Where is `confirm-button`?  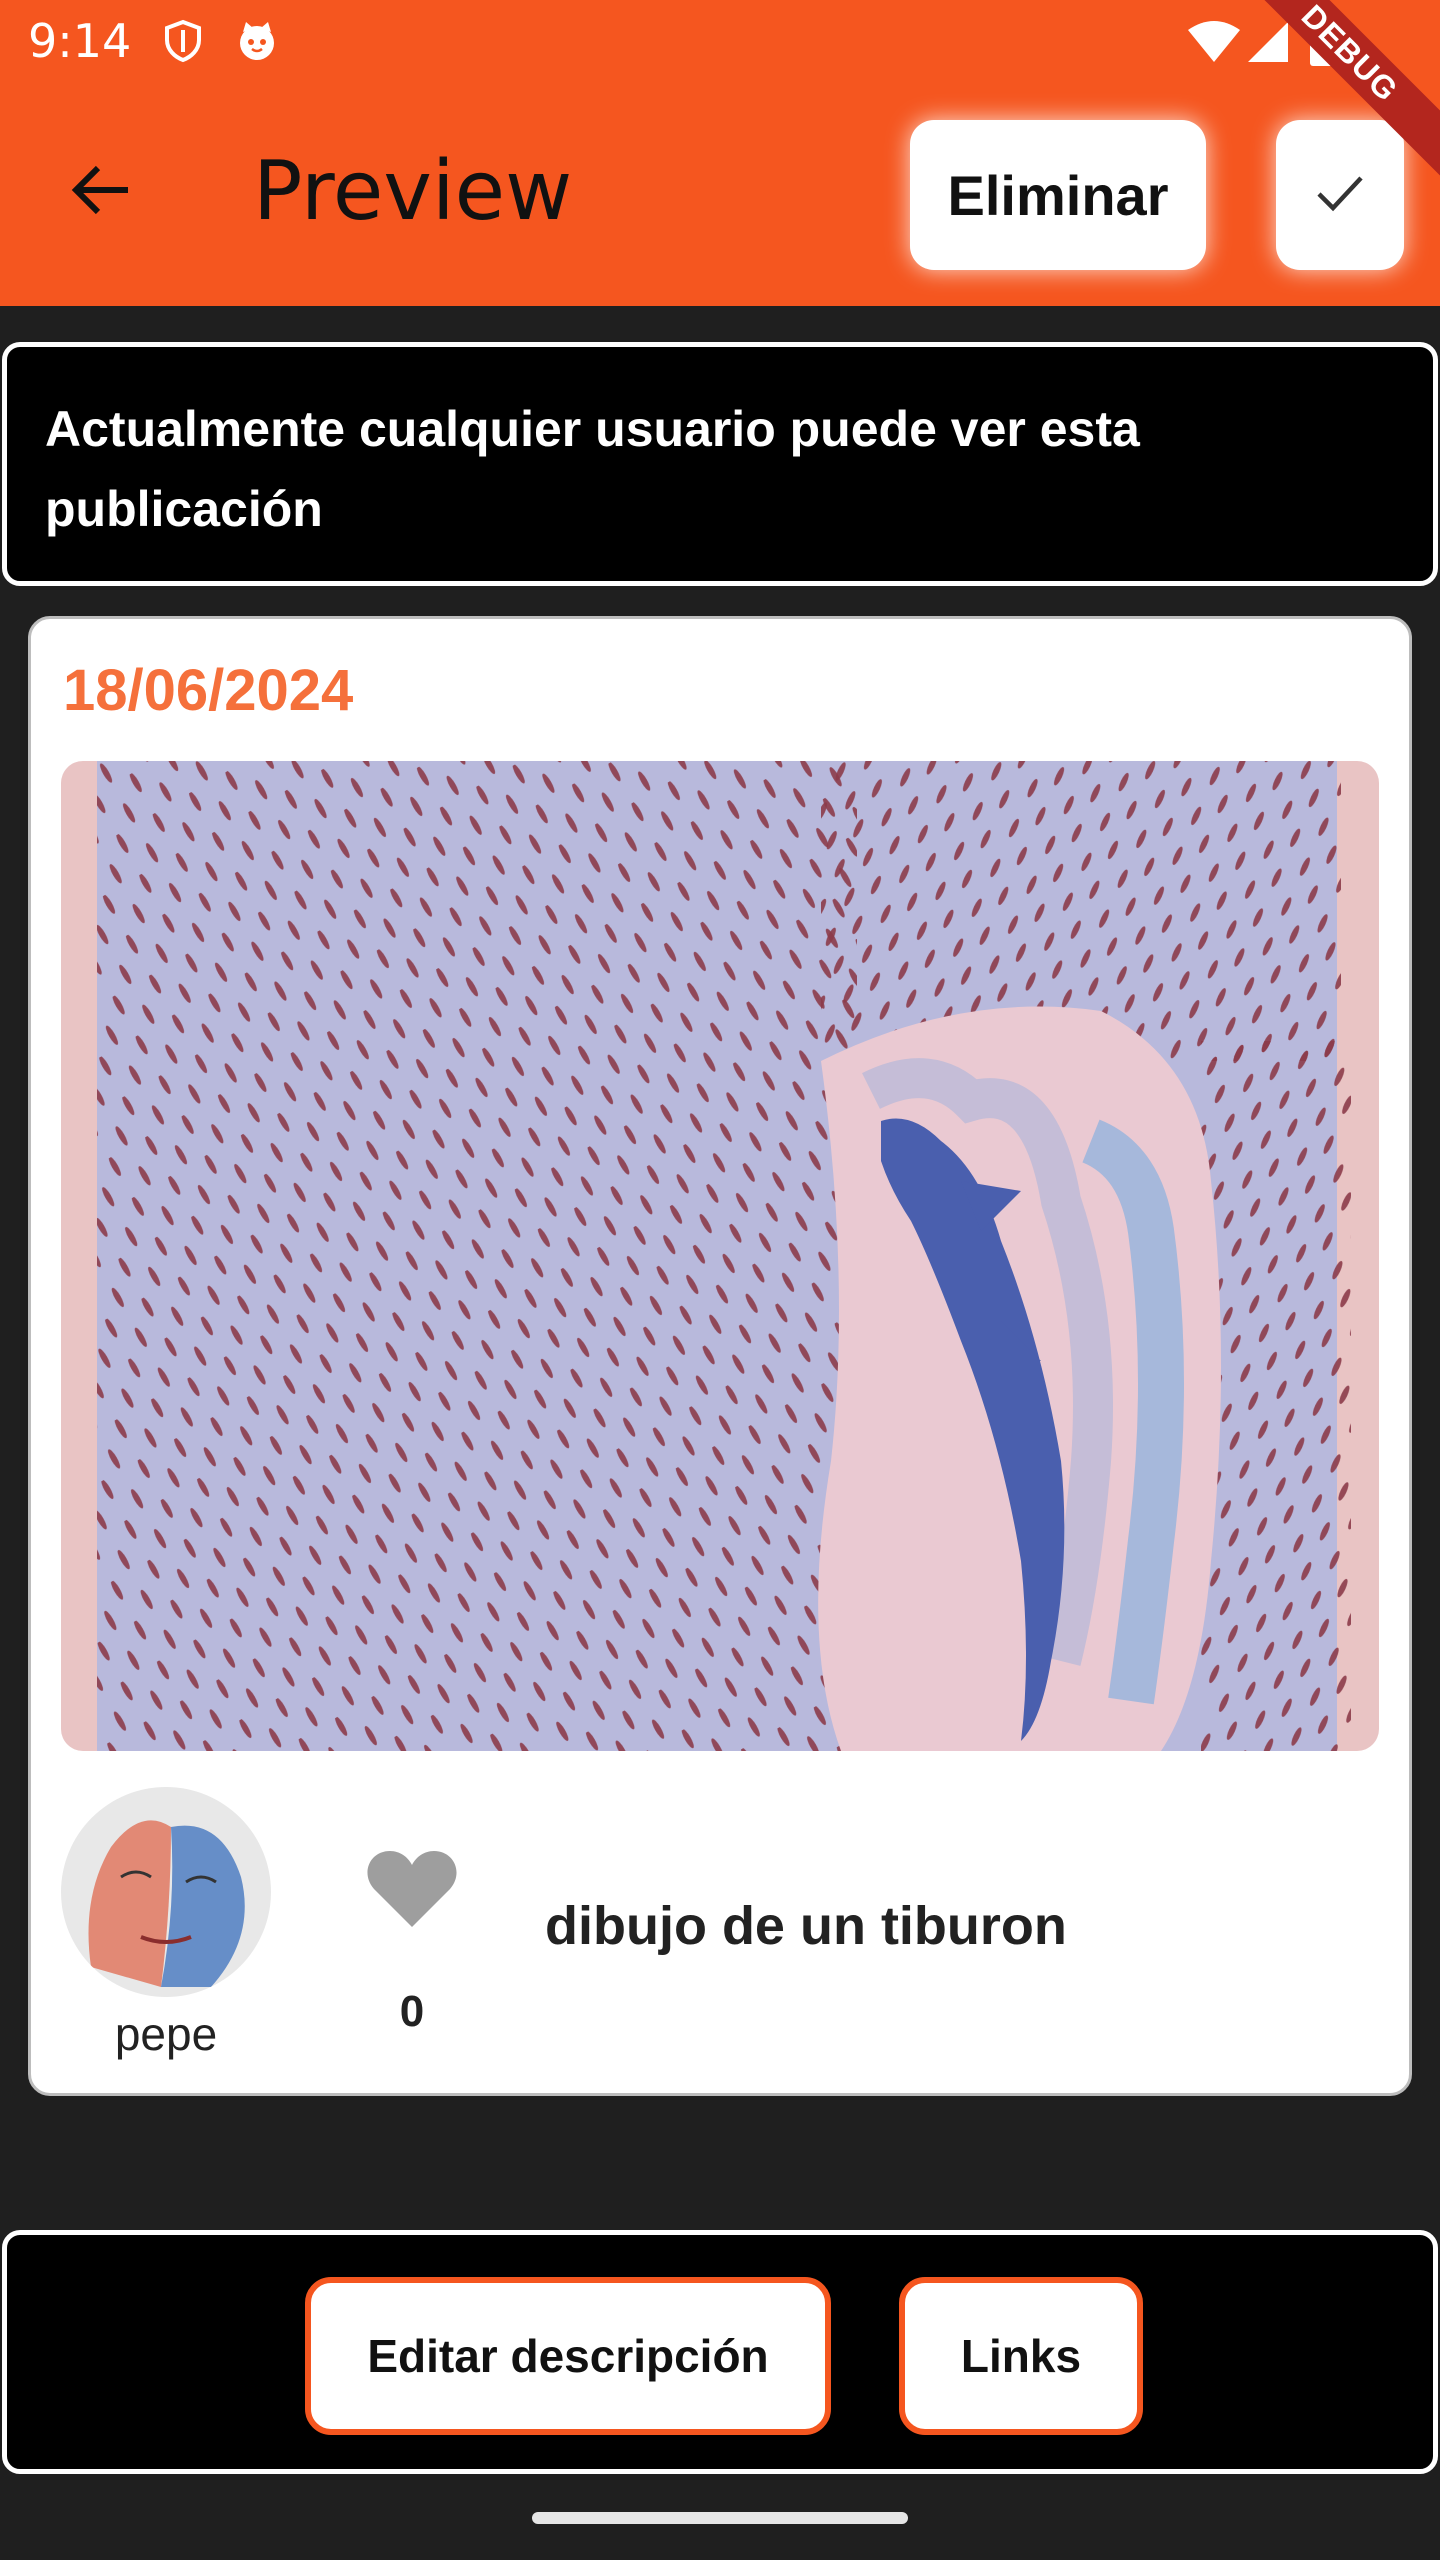
confirm-button is located at coordinates (1340, 195).